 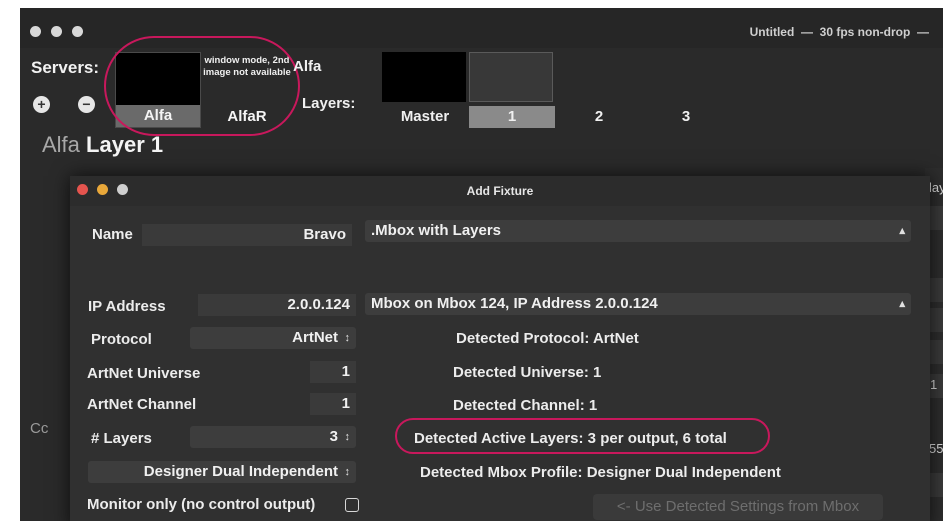 I want to click on artnet-channel-label: ArtNet Channel, so click(x=142, y=404).